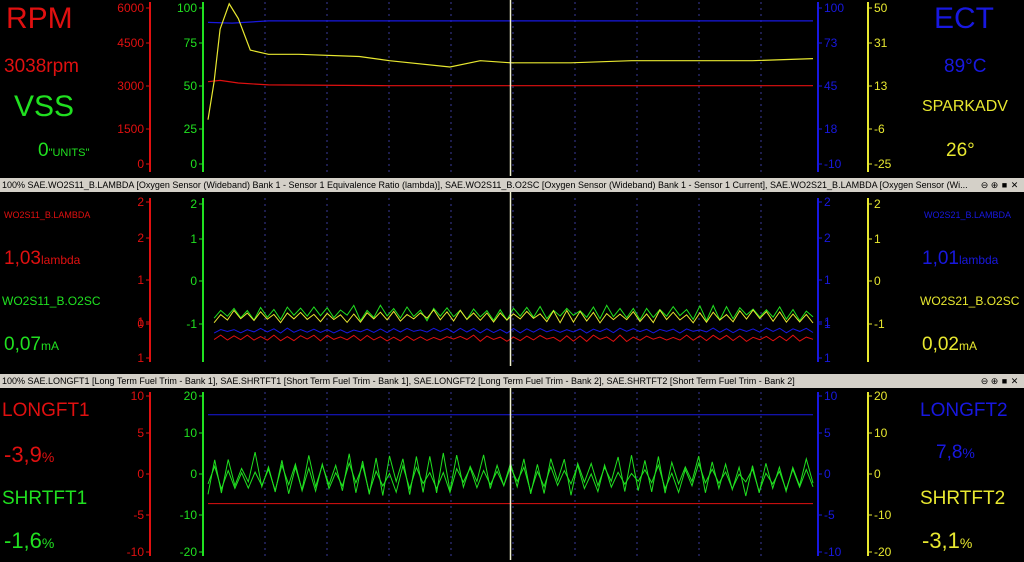 This screenshot has width=1024, height=562. I want to click on value-longft2-number: 7,8, so click(949, 452).